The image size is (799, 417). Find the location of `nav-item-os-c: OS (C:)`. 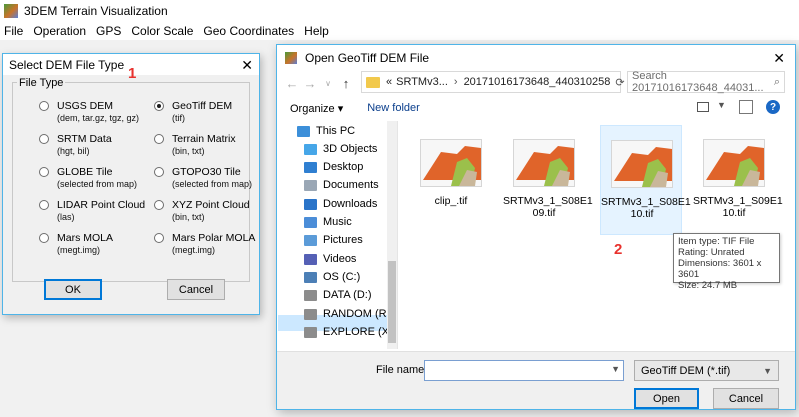

nav-item-os-c: OS (C:) is located at coordinates (332, 277).